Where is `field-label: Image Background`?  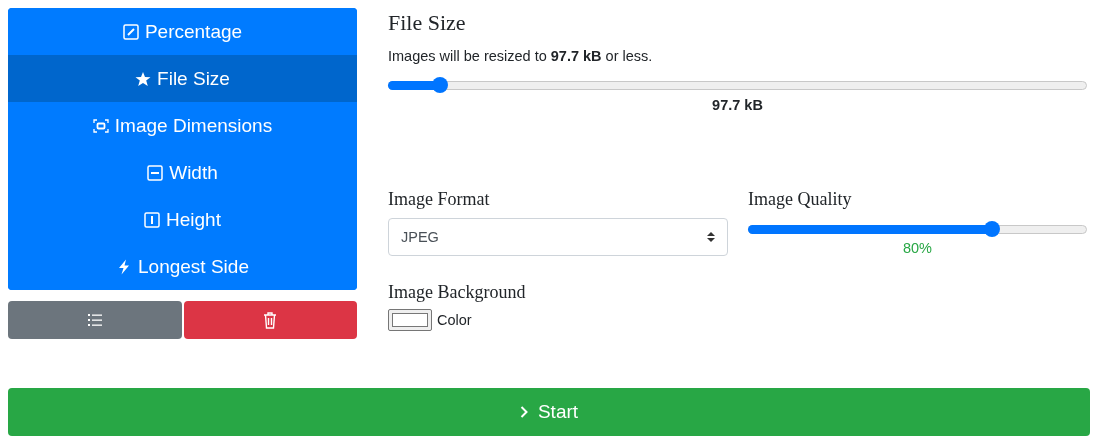
field-label: Image Background is located at coordinates (457, 292).